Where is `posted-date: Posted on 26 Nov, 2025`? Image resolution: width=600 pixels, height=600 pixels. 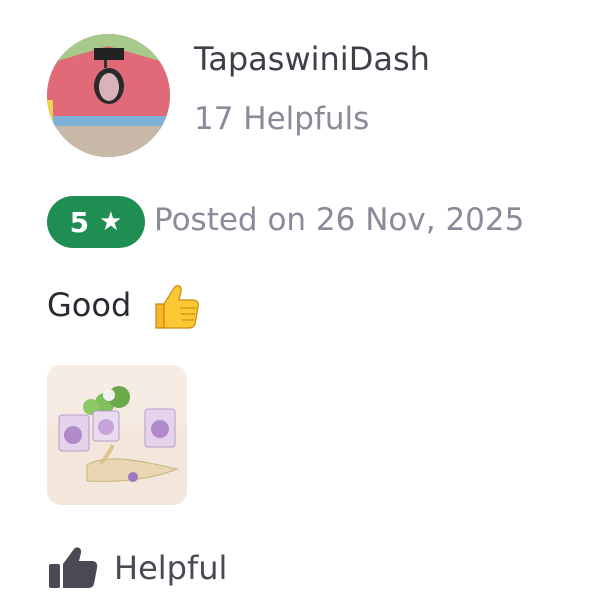
posted-date: Posted on 26 Nov, 2025 is located at coordinates (339, 220).